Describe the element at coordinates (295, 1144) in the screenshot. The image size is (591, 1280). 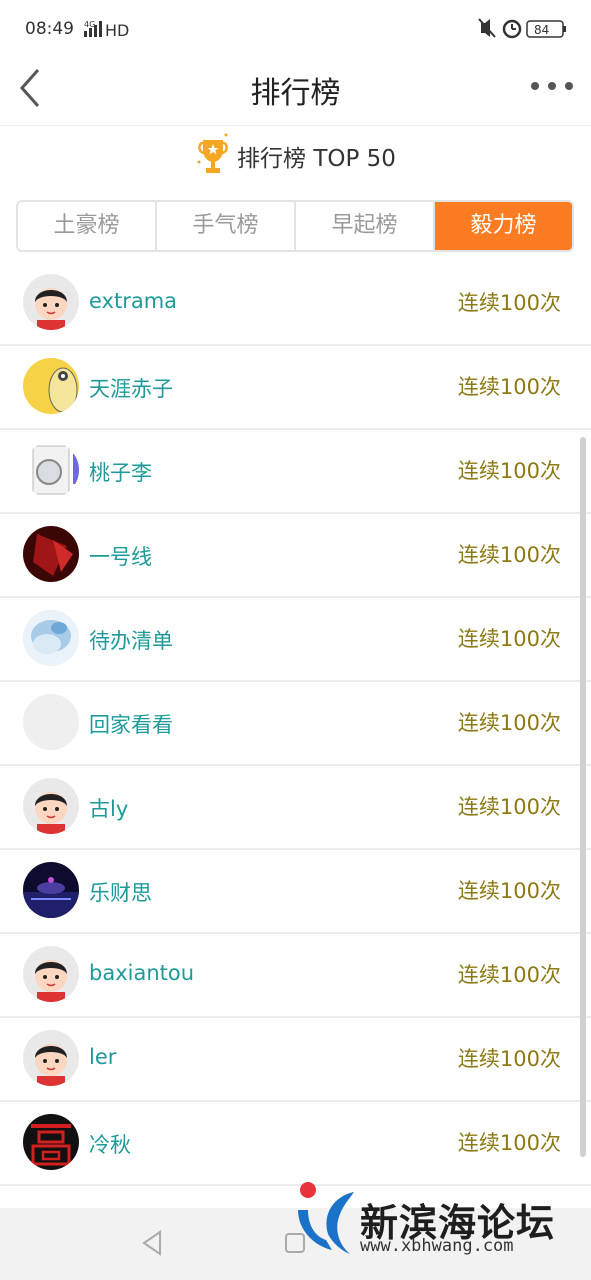
I see `list-item: 冷秋 连续100次` at that location.